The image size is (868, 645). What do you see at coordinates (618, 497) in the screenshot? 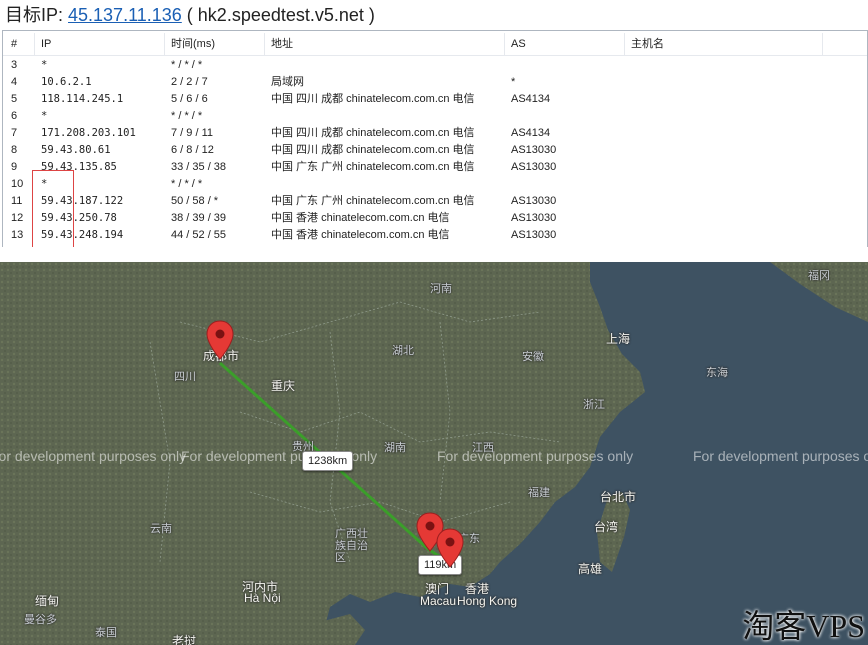
I see `map-label: 台北市` at bounding box center [618, 497].